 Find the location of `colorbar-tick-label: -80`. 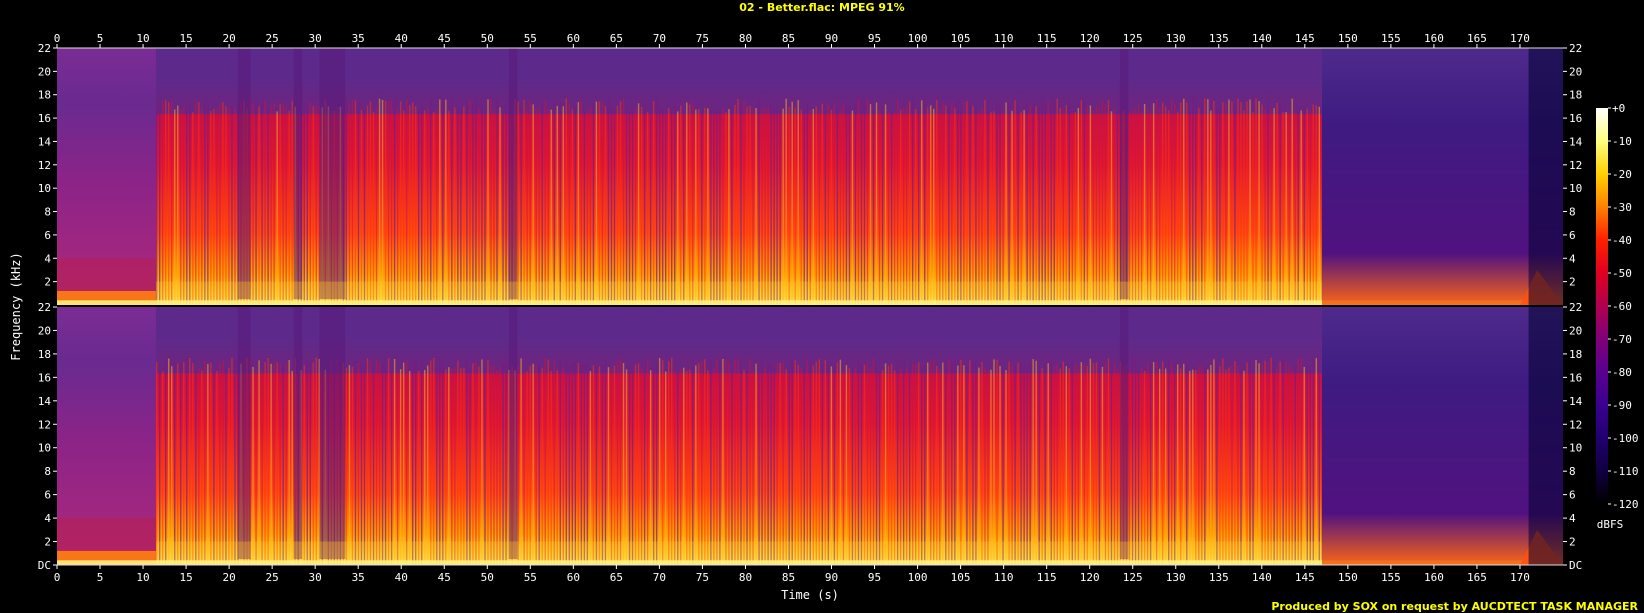

colorbar-tick-label: -80 is located at coordinates (1622, 372).